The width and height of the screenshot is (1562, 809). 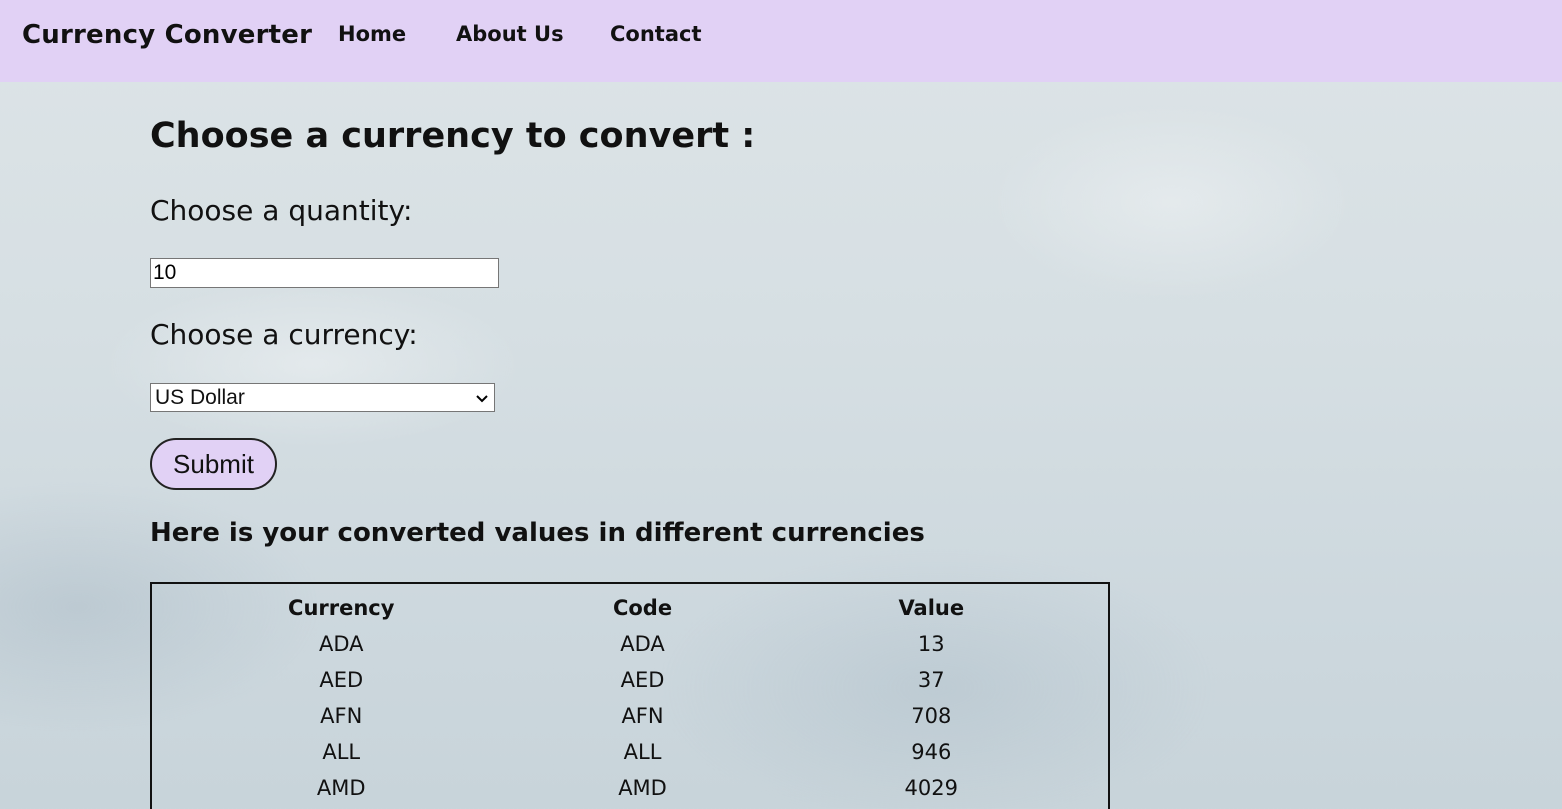 I want to click on table-row: ALL ALL 946, so click(x=630, y=752).